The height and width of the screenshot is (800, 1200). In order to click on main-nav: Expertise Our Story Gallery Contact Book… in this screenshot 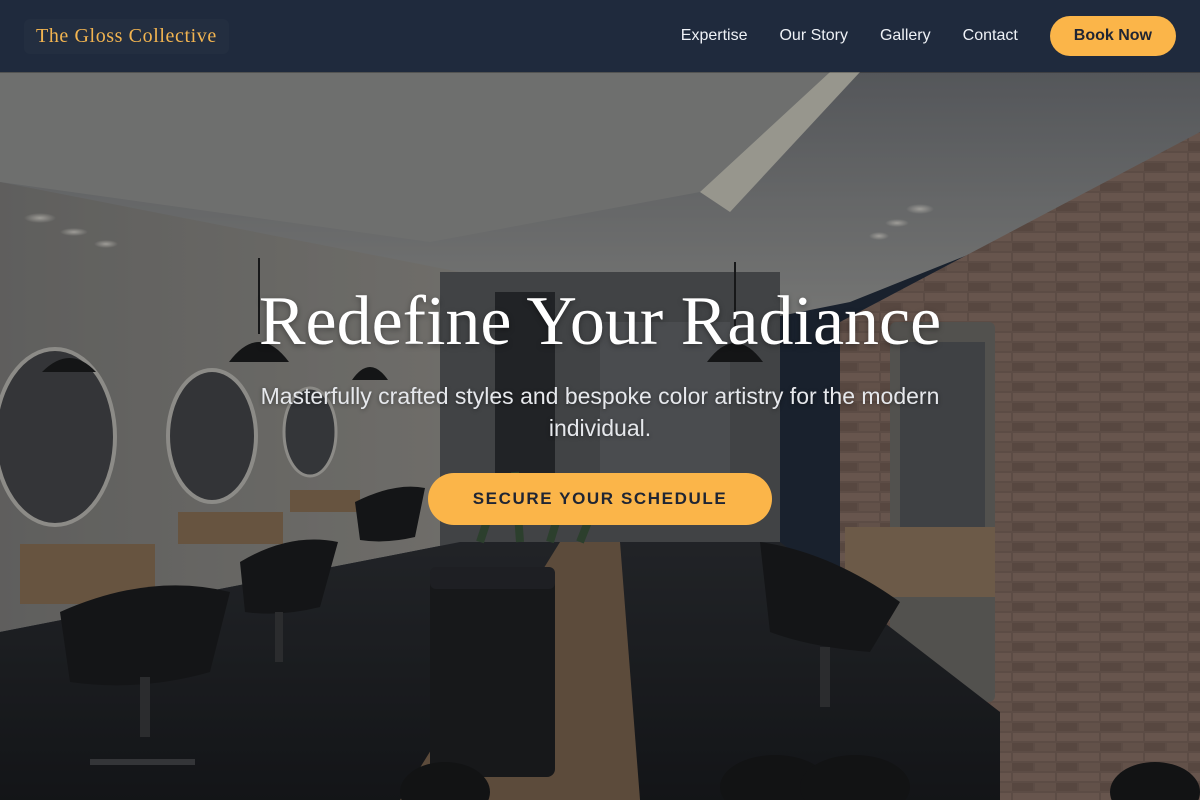, I will do `click(928, 36)`.